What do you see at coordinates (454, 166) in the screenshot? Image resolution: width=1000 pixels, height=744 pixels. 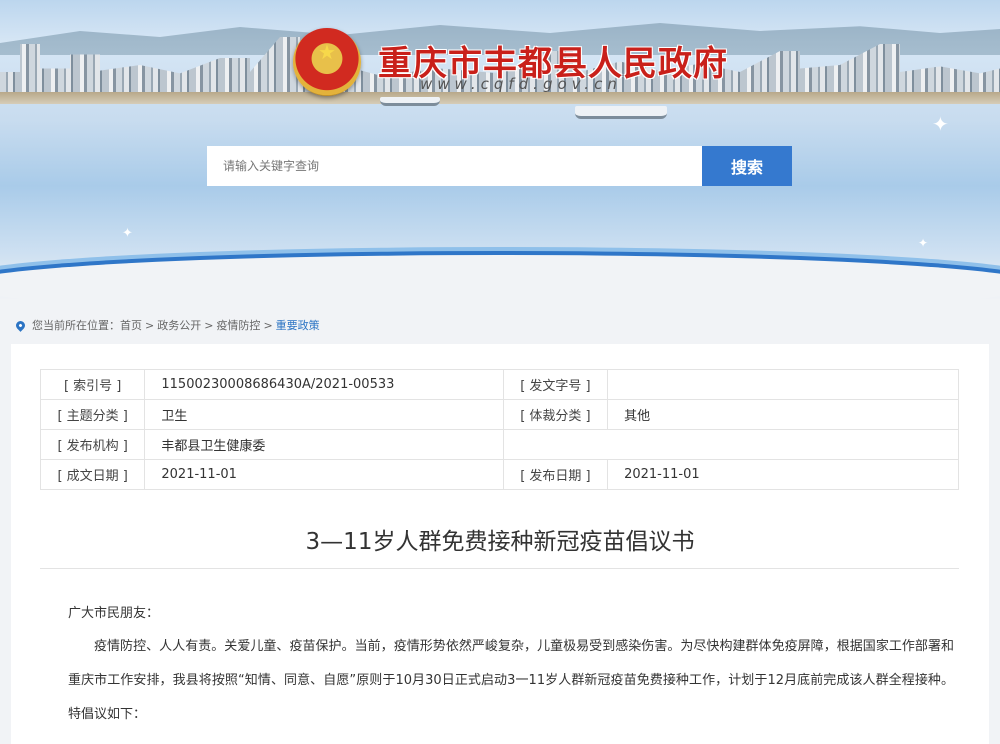 I see `search-input` at bounding box center [454, 166].